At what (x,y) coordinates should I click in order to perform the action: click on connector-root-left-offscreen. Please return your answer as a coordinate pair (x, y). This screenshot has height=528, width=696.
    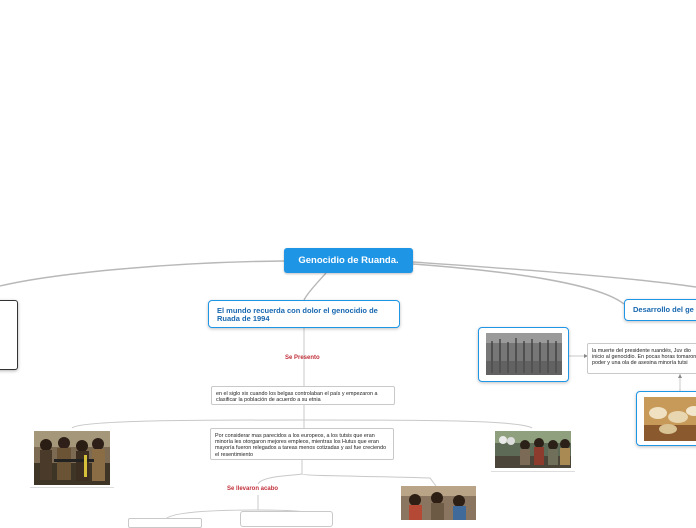
    Looking at the image, I should click on (142, 273).